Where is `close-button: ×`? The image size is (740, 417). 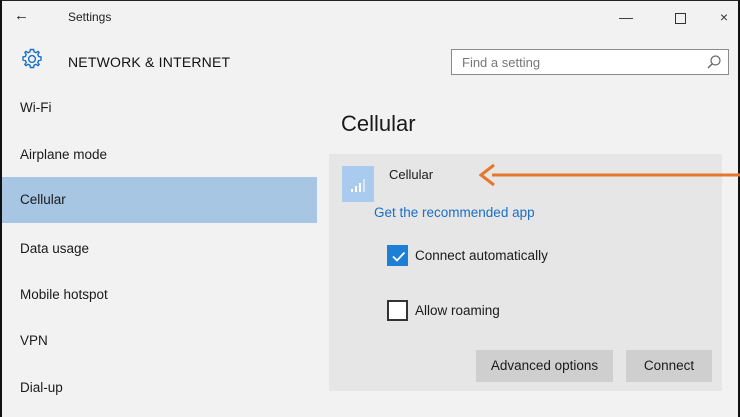 close-button: × is located at coordinates (724, 17).